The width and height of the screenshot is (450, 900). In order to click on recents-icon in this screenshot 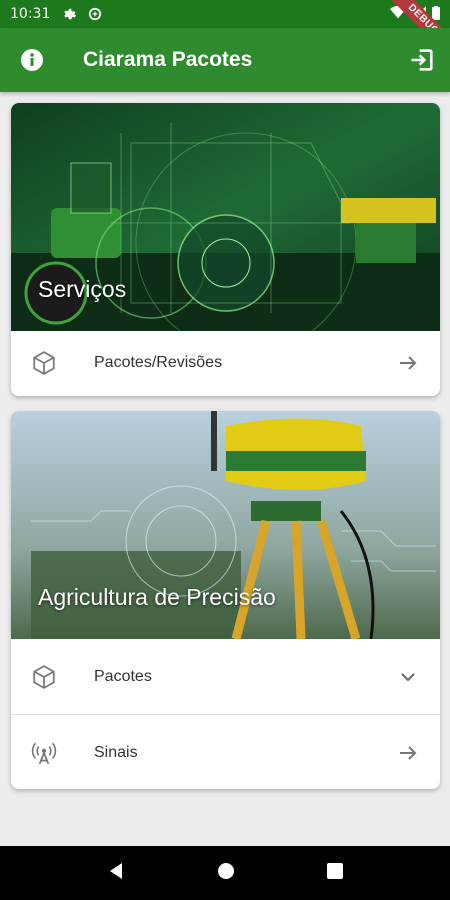, I will do `click(335, 870)`.